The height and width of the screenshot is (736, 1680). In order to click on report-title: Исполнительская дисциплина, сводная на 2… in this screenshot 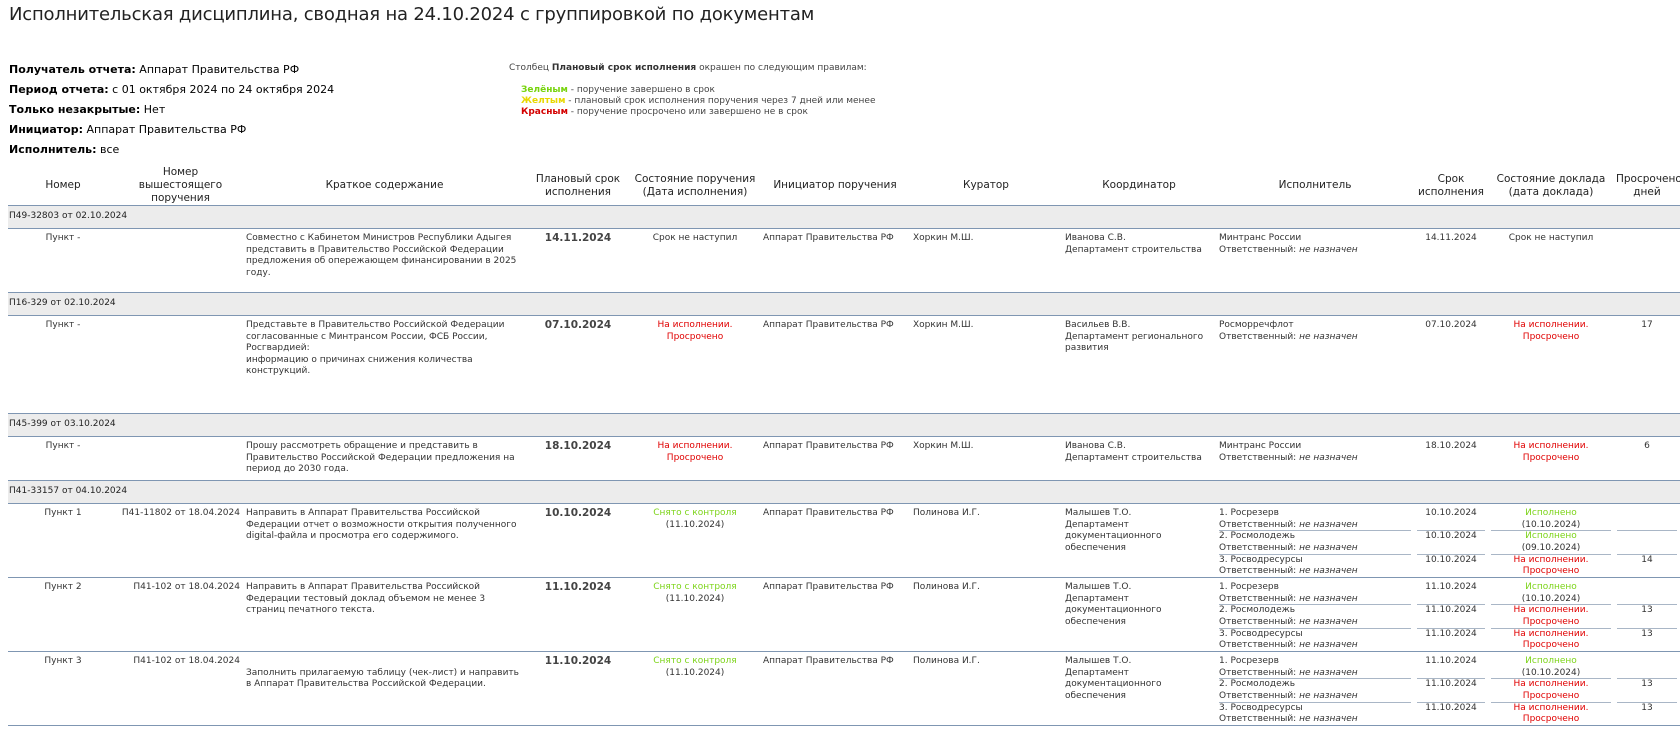, I will do `click(412, 14)`.